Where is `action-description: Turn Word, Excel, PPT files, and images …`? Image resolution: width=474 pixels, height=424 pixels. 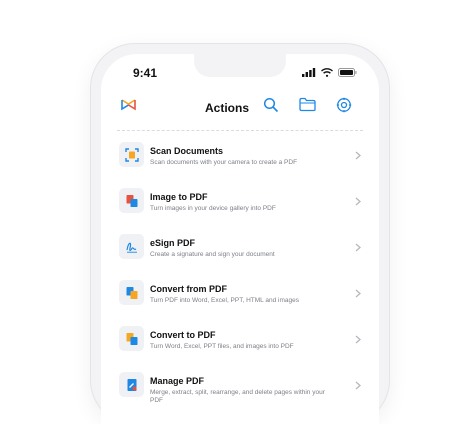 action-description: Turn Word, Excel, PPT files, and images … is located at coordinates (222, 346).